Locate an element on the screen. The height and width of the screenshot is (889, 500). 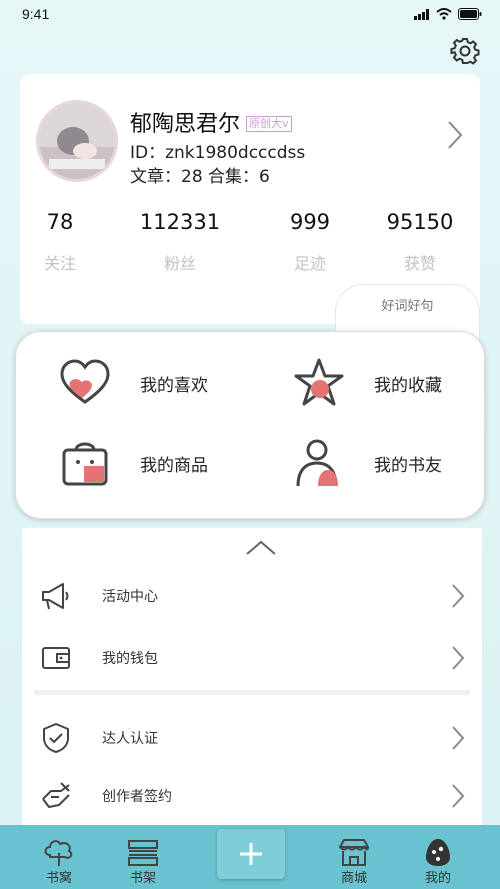
menu-item-expert-certification: 达人认证 is located at coordinates (252, 738).